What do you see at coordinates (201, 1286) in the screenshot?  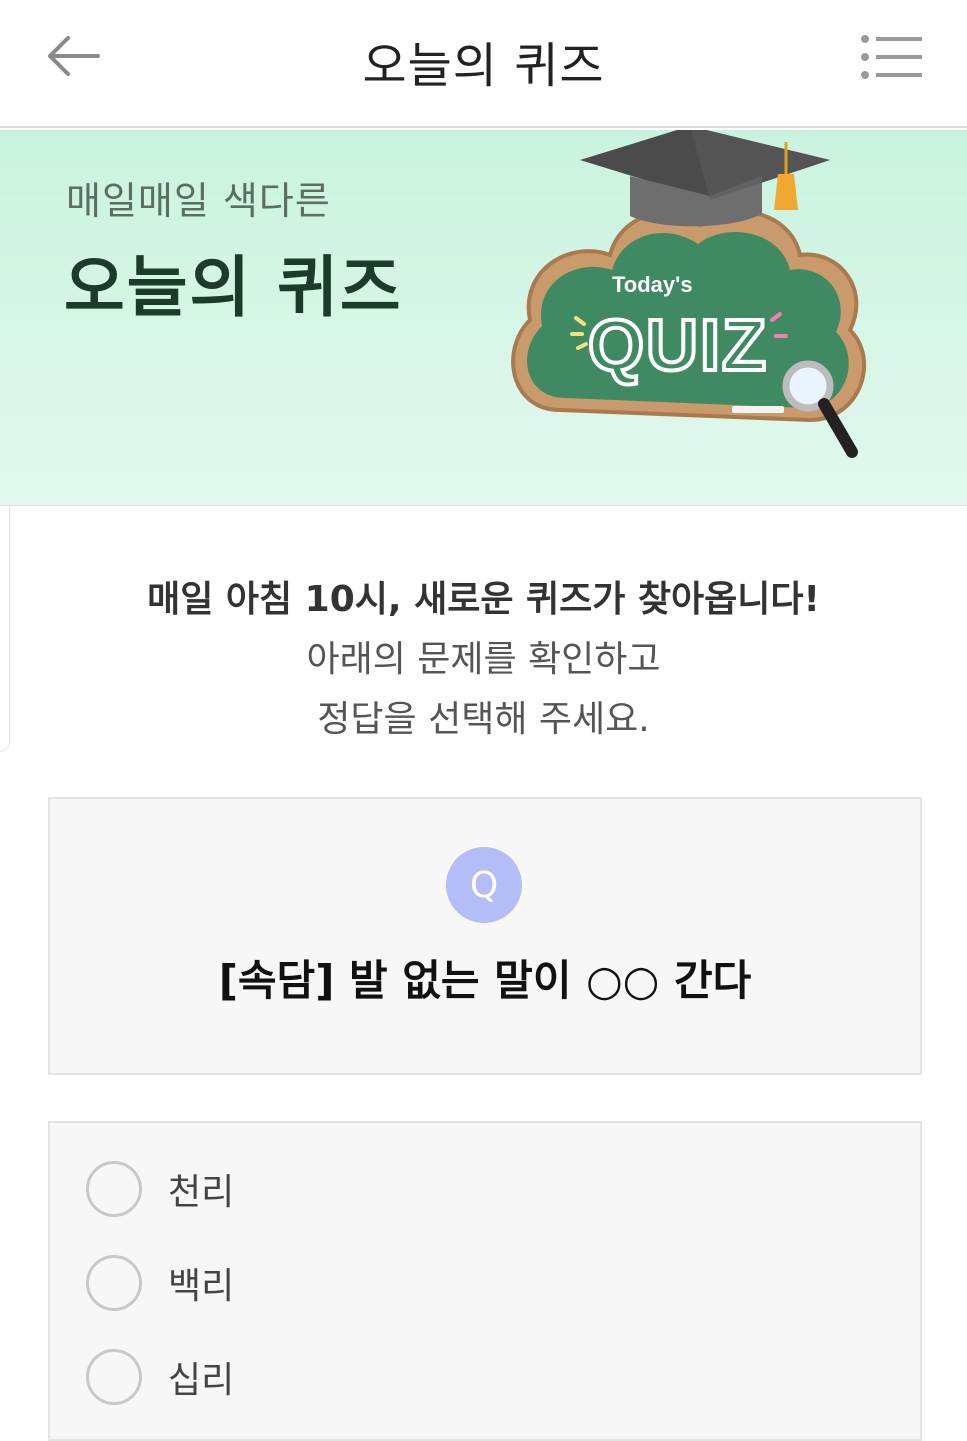 I see `option-label: 백리` at bounding box center [201, 1286].